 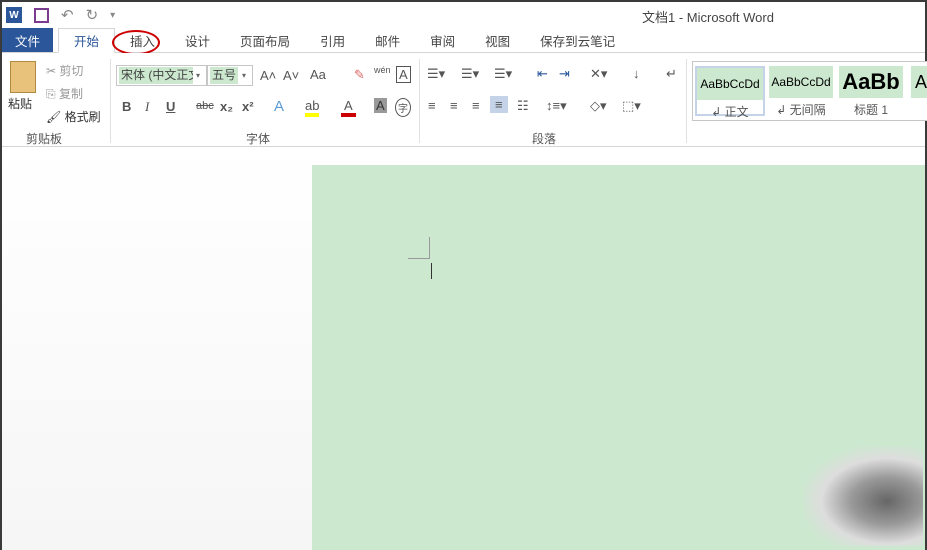 I want to click on bold-icon: B, so click(x=126, y=106).